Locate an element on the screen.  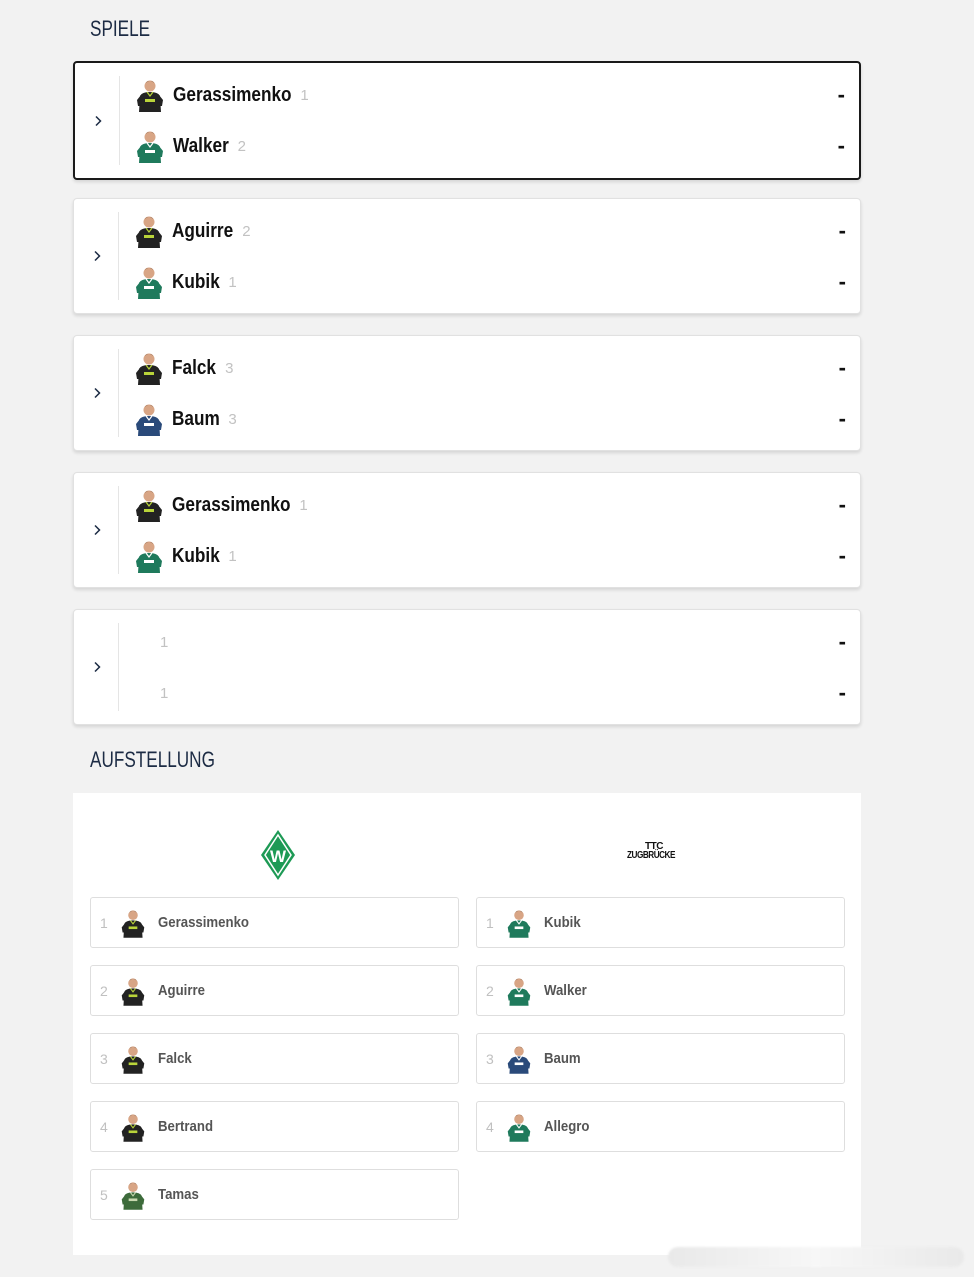
ttc-zugbruecke-logo-icon: TTC ZUGBRÜCKE is located at coordinates (651, 851).